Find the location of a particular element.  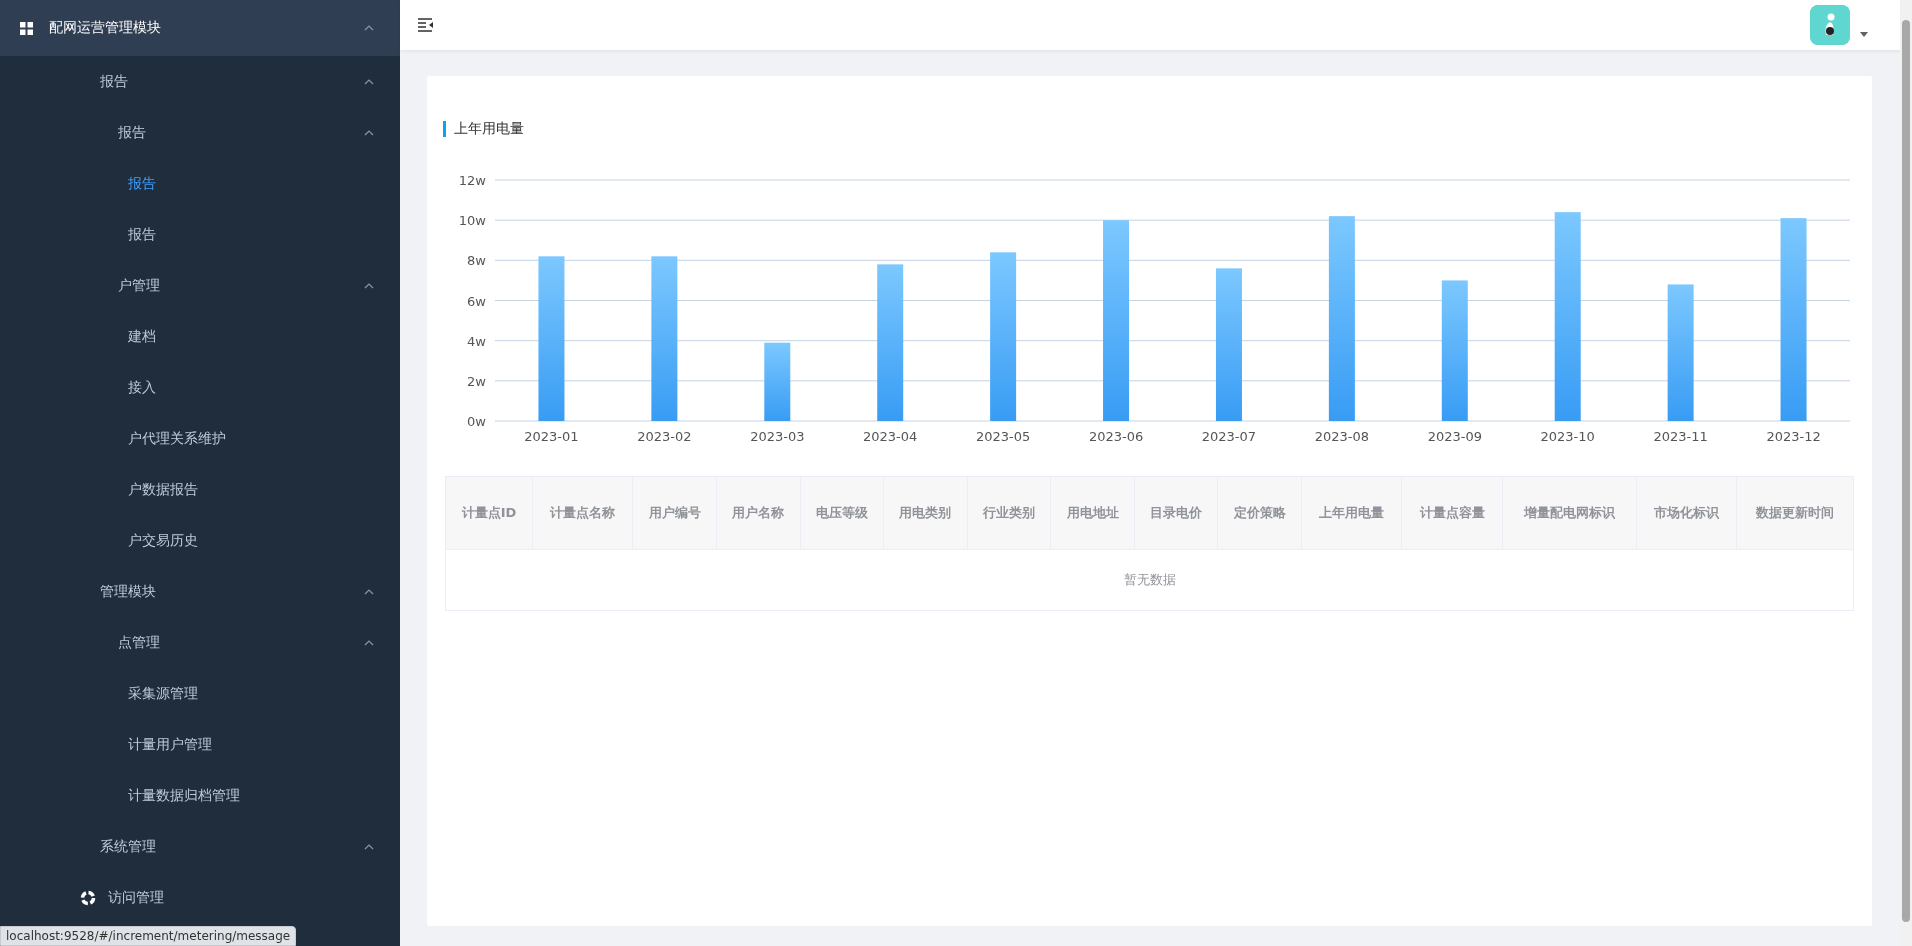

column-header: 目录电价 is located at coordinates (1176, 513).